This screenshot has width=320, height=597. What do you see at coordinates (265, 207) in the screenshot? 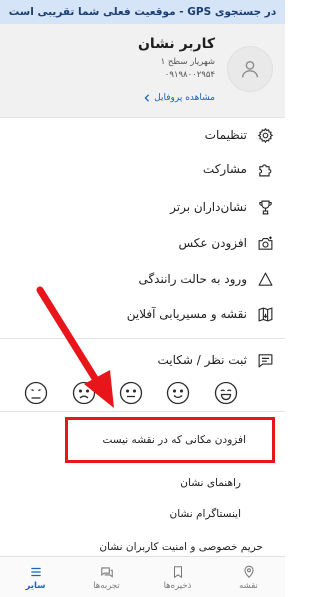
I see `trophy-icon` at bounding box center [265, 207].